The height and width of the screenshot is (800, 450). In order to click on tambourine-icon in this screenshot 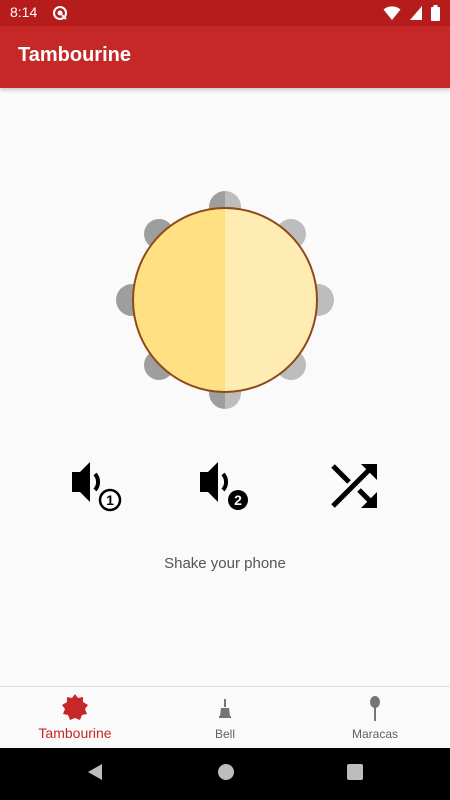, I will do `click(75, 709)`.